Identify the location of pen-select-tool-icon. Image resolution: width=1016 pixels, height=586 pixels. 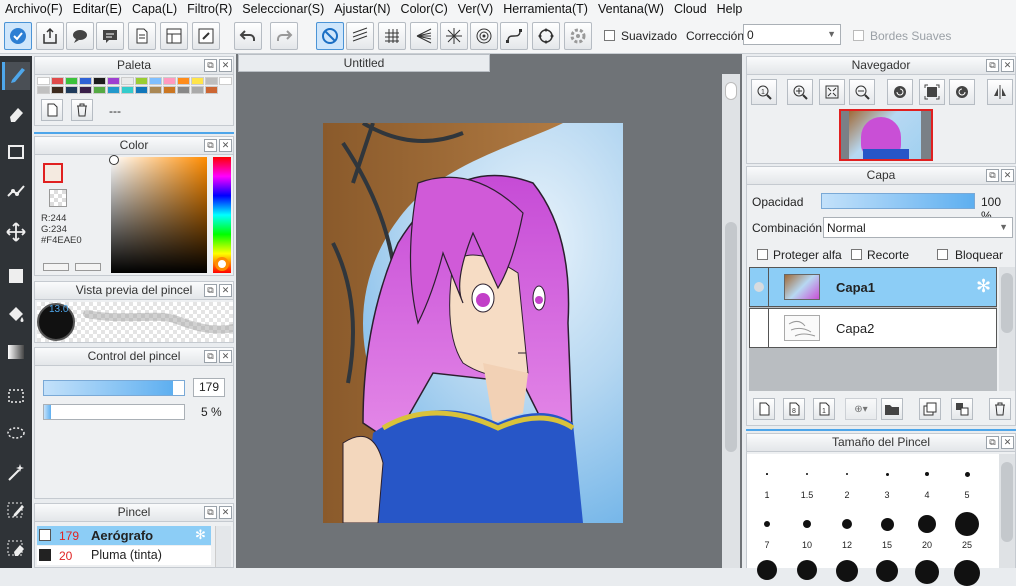
(16, 510).